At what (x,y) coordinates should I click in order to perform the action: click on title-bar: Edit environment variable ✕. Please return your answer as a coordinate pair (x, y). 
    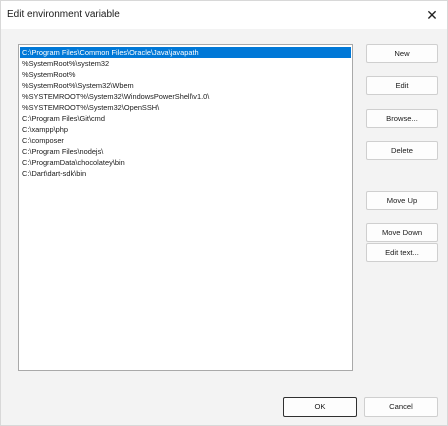
    Looking at the image, I should click on (224, 15).